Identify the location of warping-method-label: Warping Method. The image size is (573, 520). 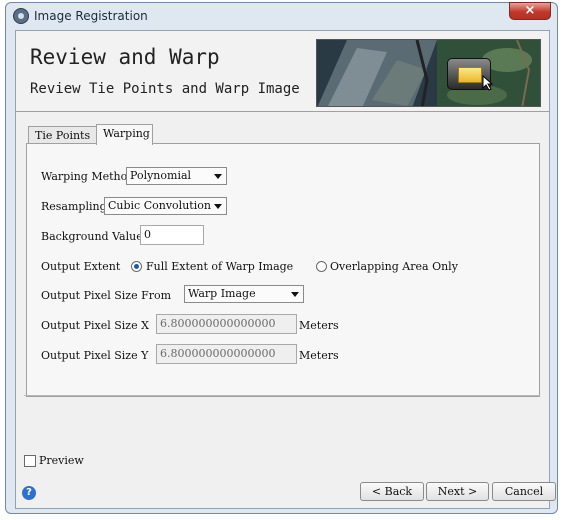
(88, 176).